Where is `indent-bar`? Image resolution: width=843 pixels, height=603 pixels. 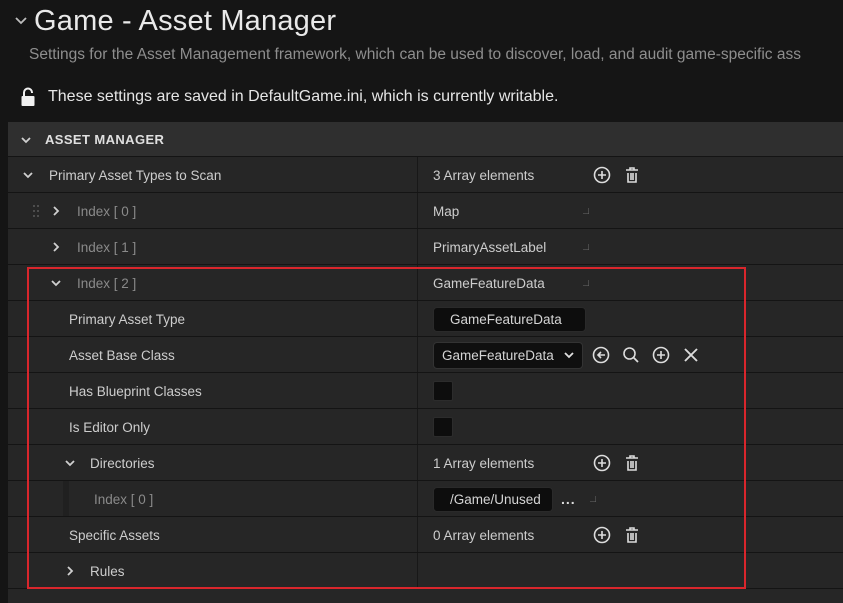 indent-bar is located at coordinates (66, 499).